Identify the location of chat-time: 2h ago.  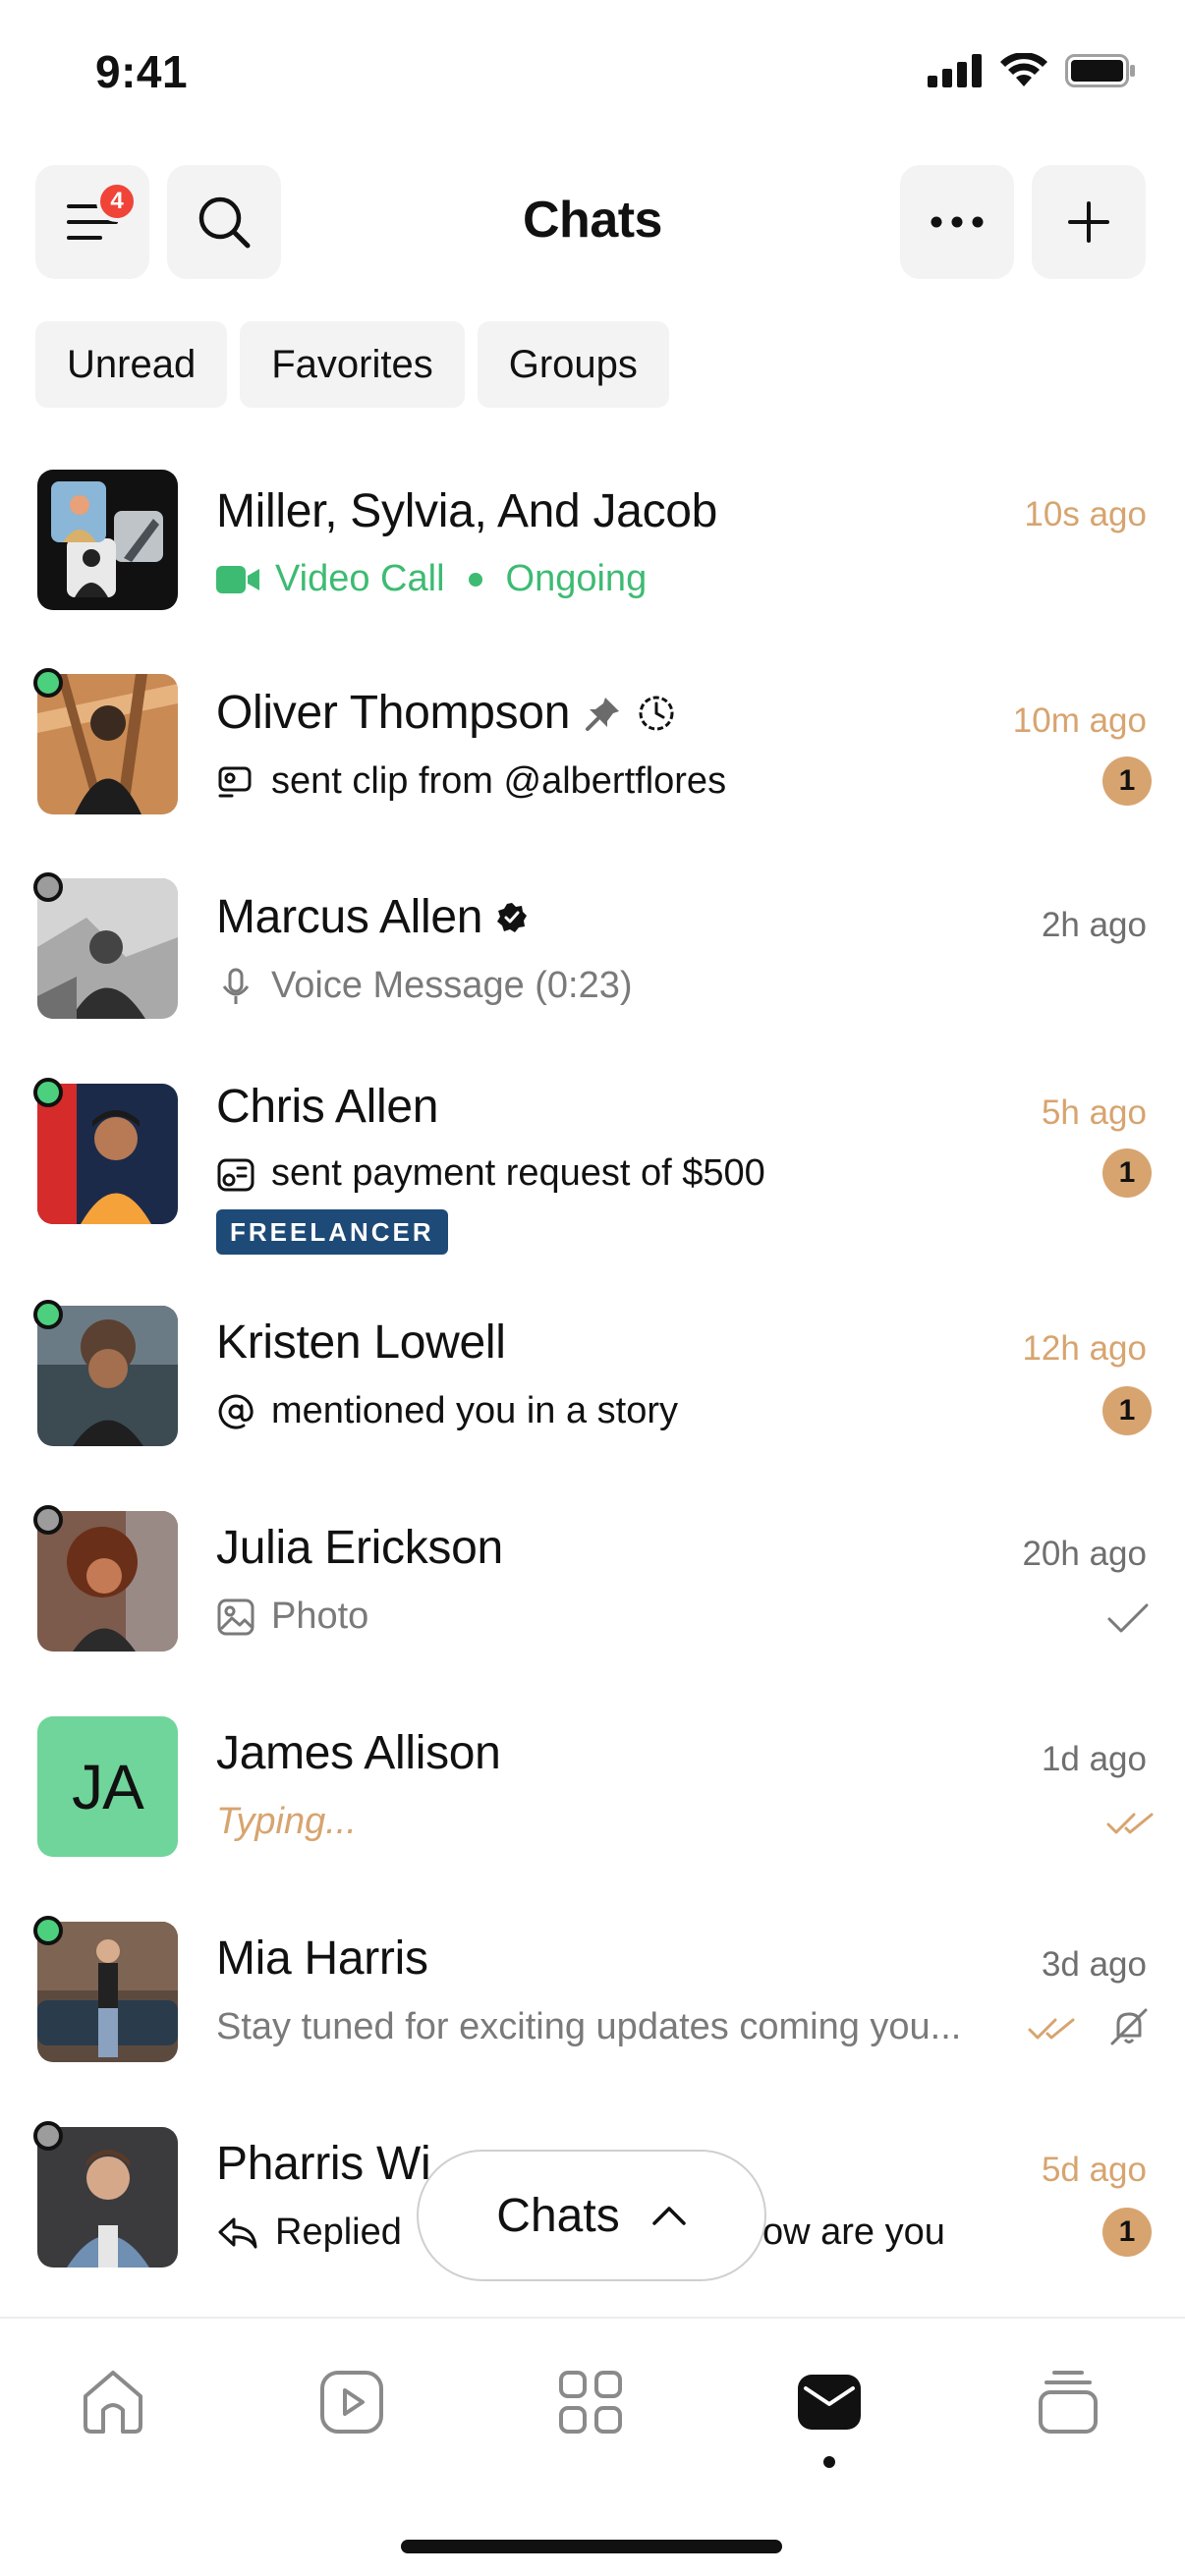
(1094, 925).